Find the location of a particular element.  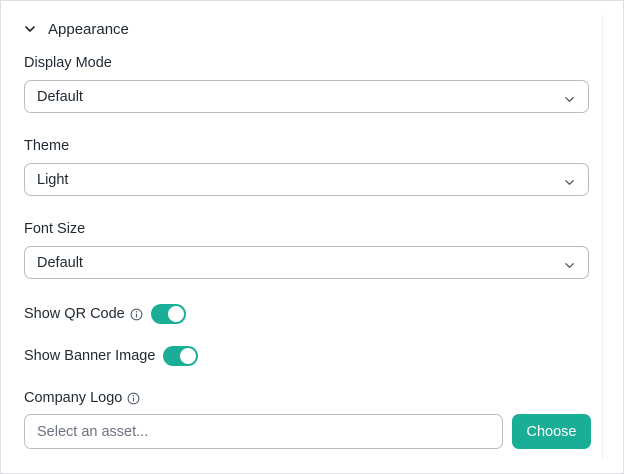

show-banner-image-row: Show Banner Image is located at coordinates (111, 356).